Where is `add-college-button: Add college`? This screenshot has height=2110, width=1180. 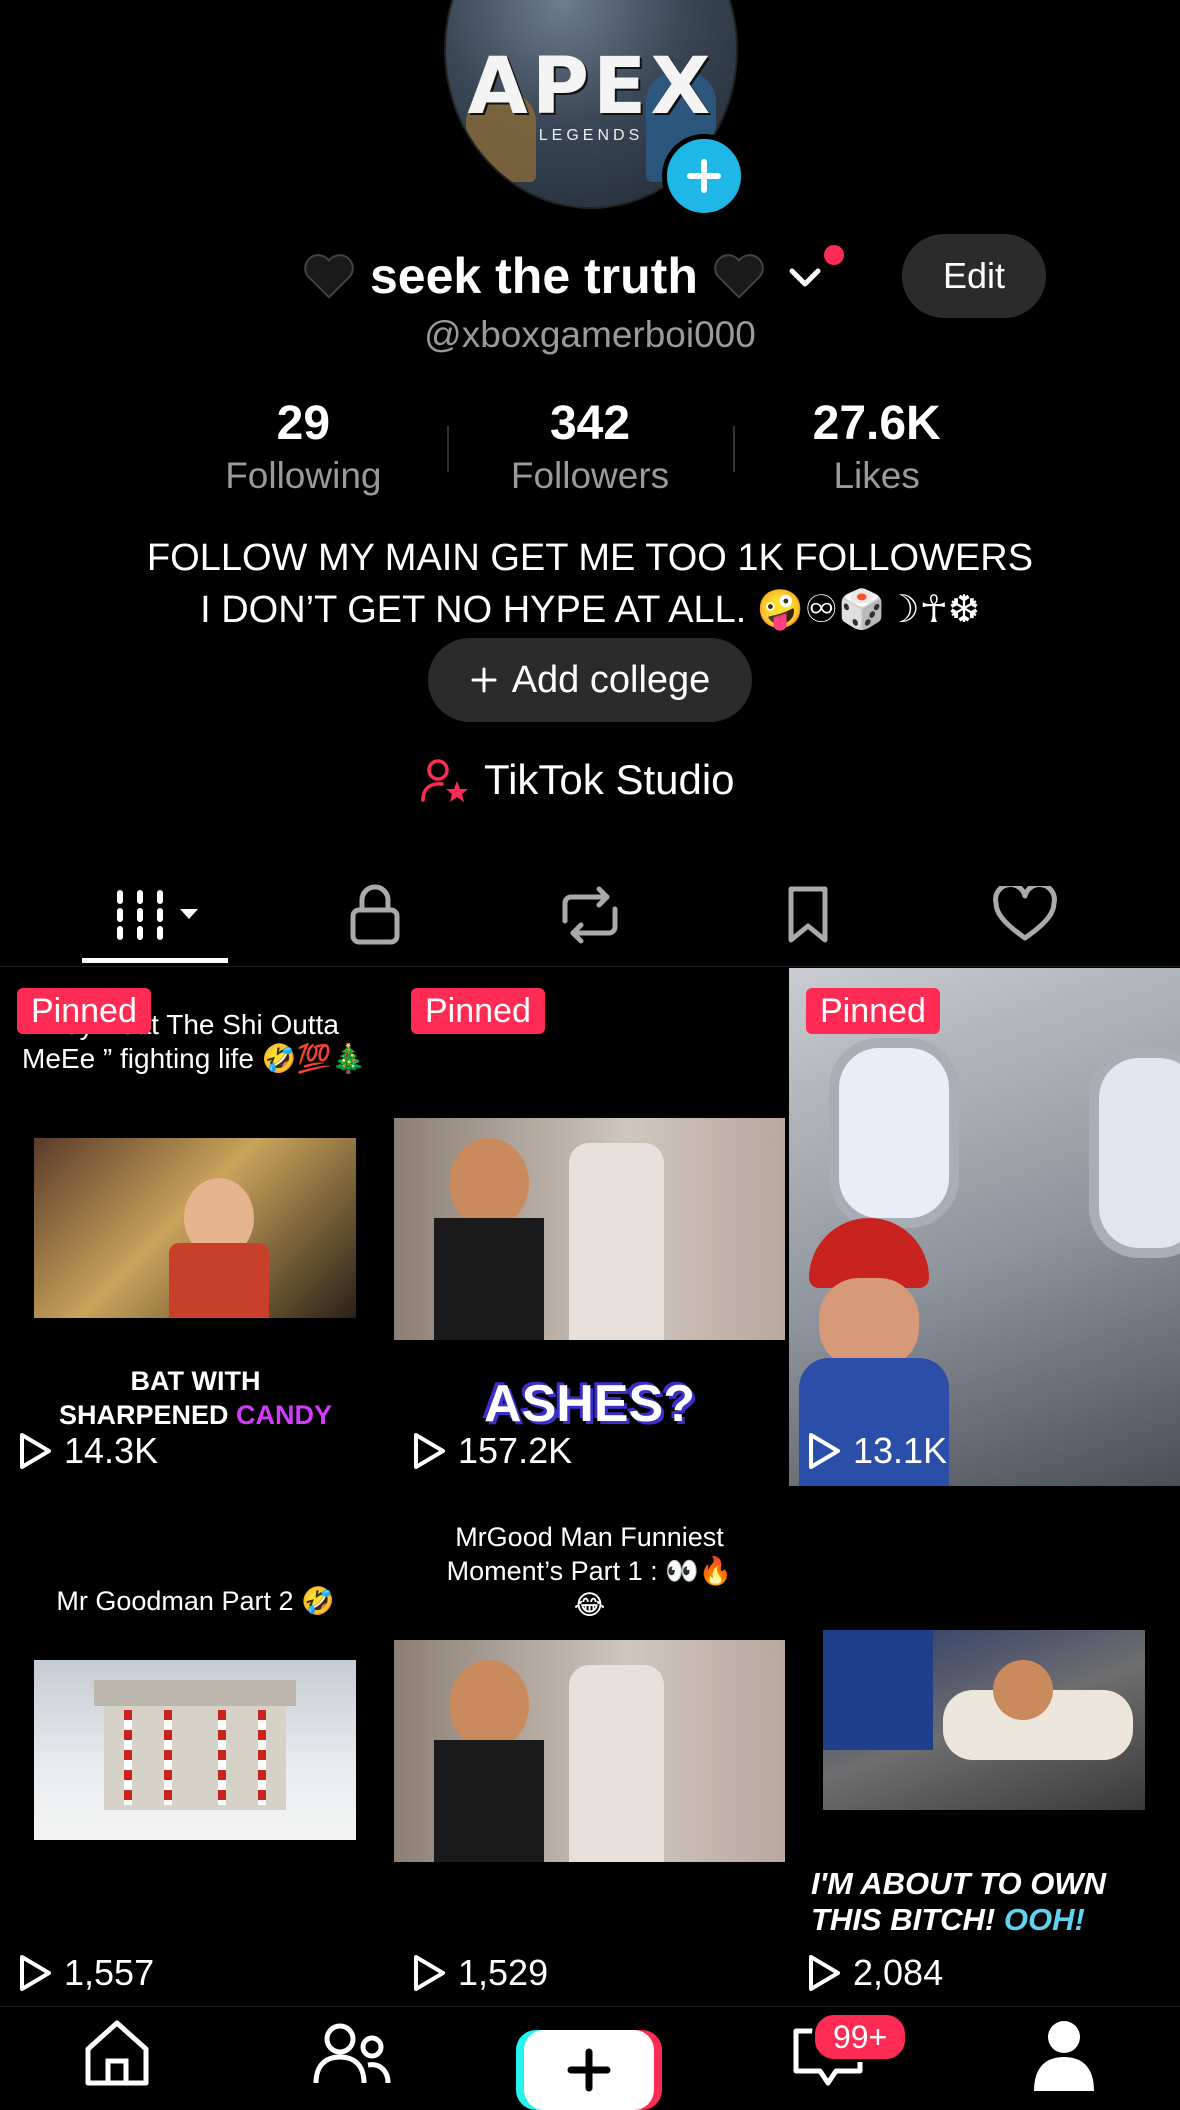
add-college-button: Add college is located at coordinates (590, 680).